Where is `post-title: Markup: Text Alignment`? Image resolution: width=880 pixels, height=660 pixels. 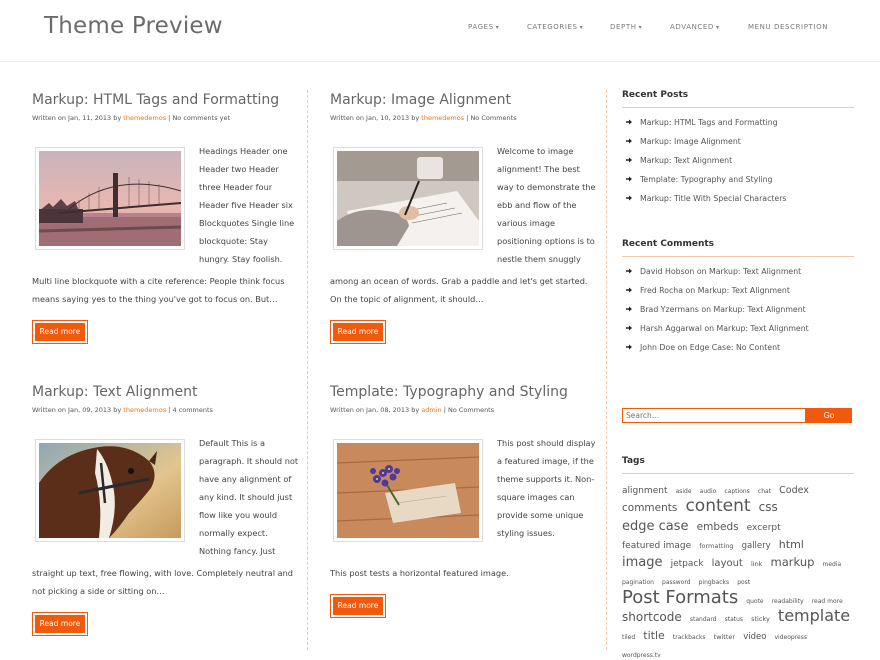
post-title: Markup: Text Alignment is located at coordinates (163, 392).